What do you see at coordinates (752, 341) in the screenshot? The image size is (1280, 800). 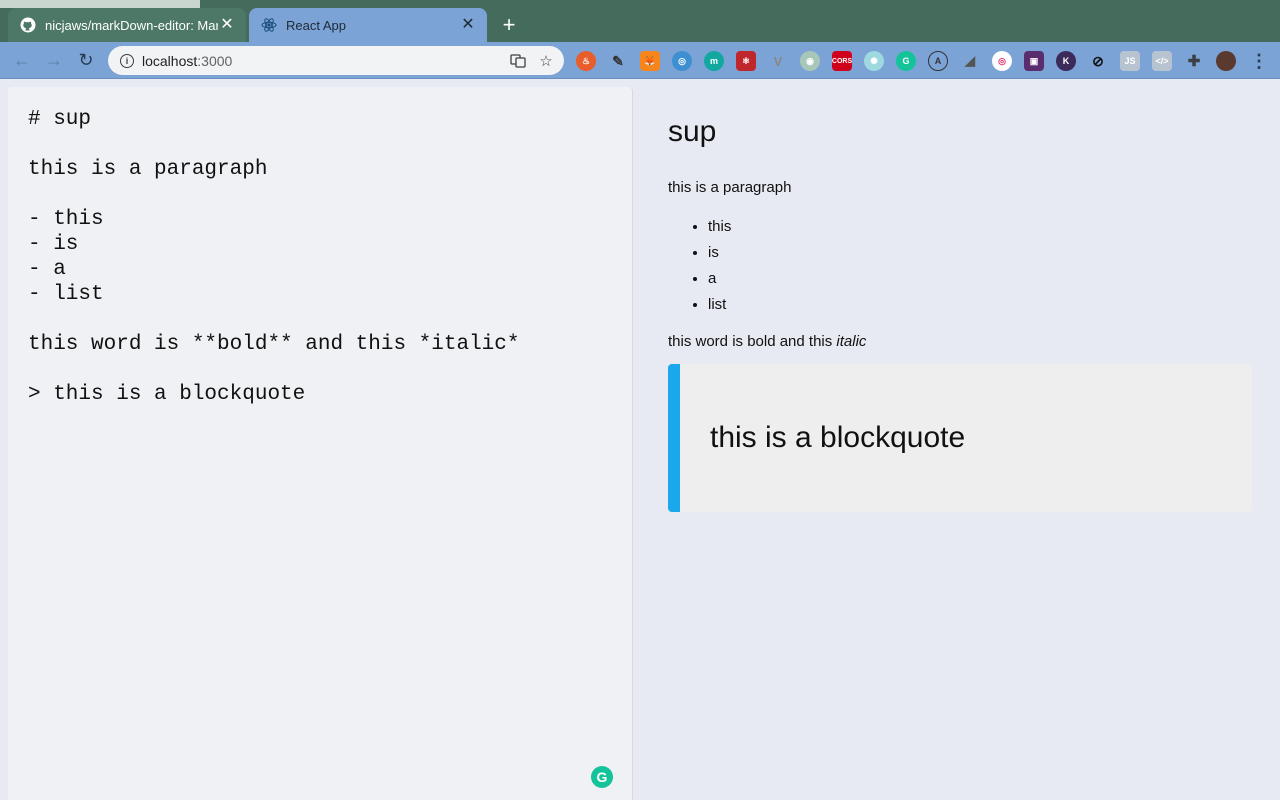 I see `mixed-text: this word is bold and this` at bounding box center [752, 341].